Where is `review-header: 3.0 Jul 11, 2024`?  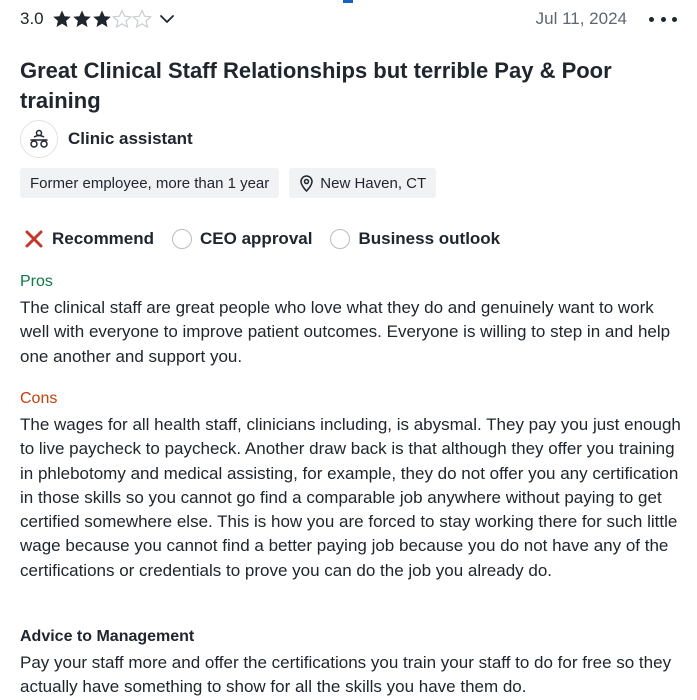
review-header: 3.0 Jul 11, 2024 is located at coordinates (348, 19).